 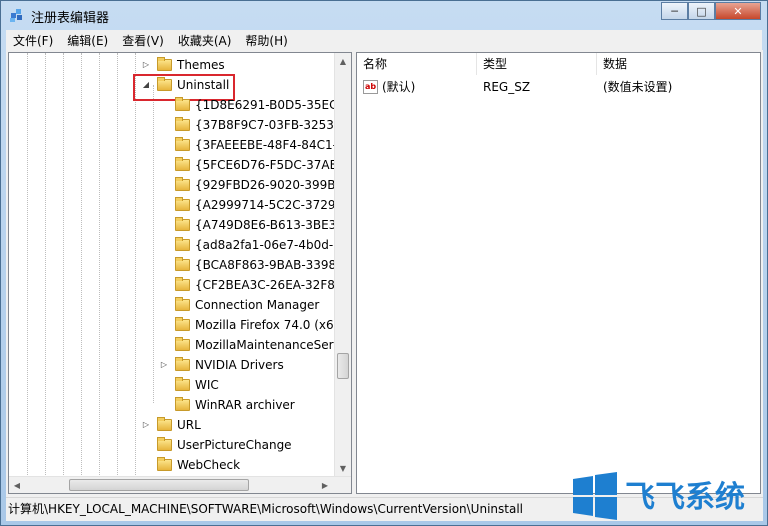 I want to click on tree-item: WIC, so click(x=172, y=385).